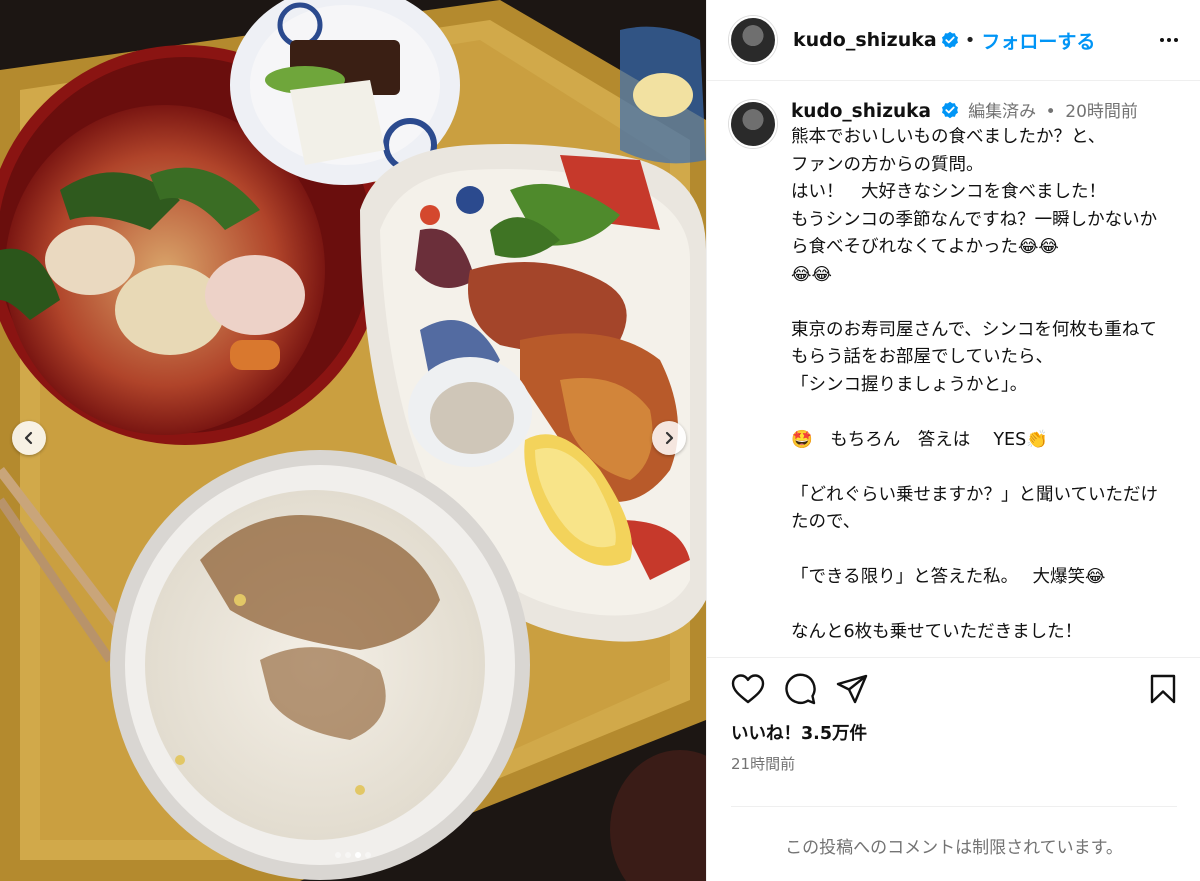  Describe the element at coordinates (1101, 112) in the screenshot. I see `caption-time: 20時間前` at that location.